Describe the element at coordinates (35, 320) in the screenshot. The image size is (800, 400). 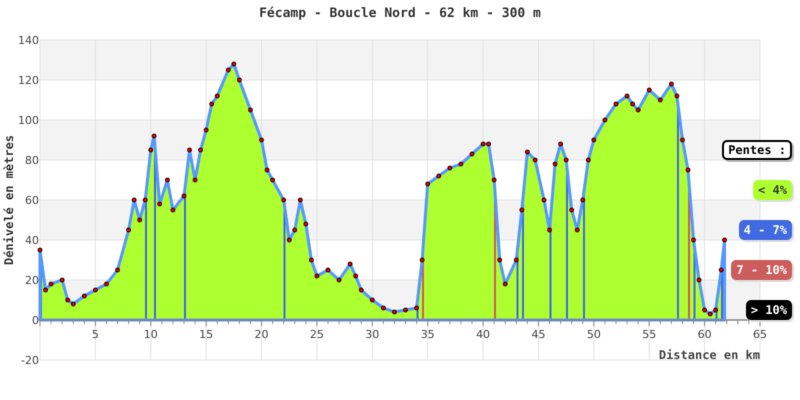
I see `y-tick-label: 0` at that location.